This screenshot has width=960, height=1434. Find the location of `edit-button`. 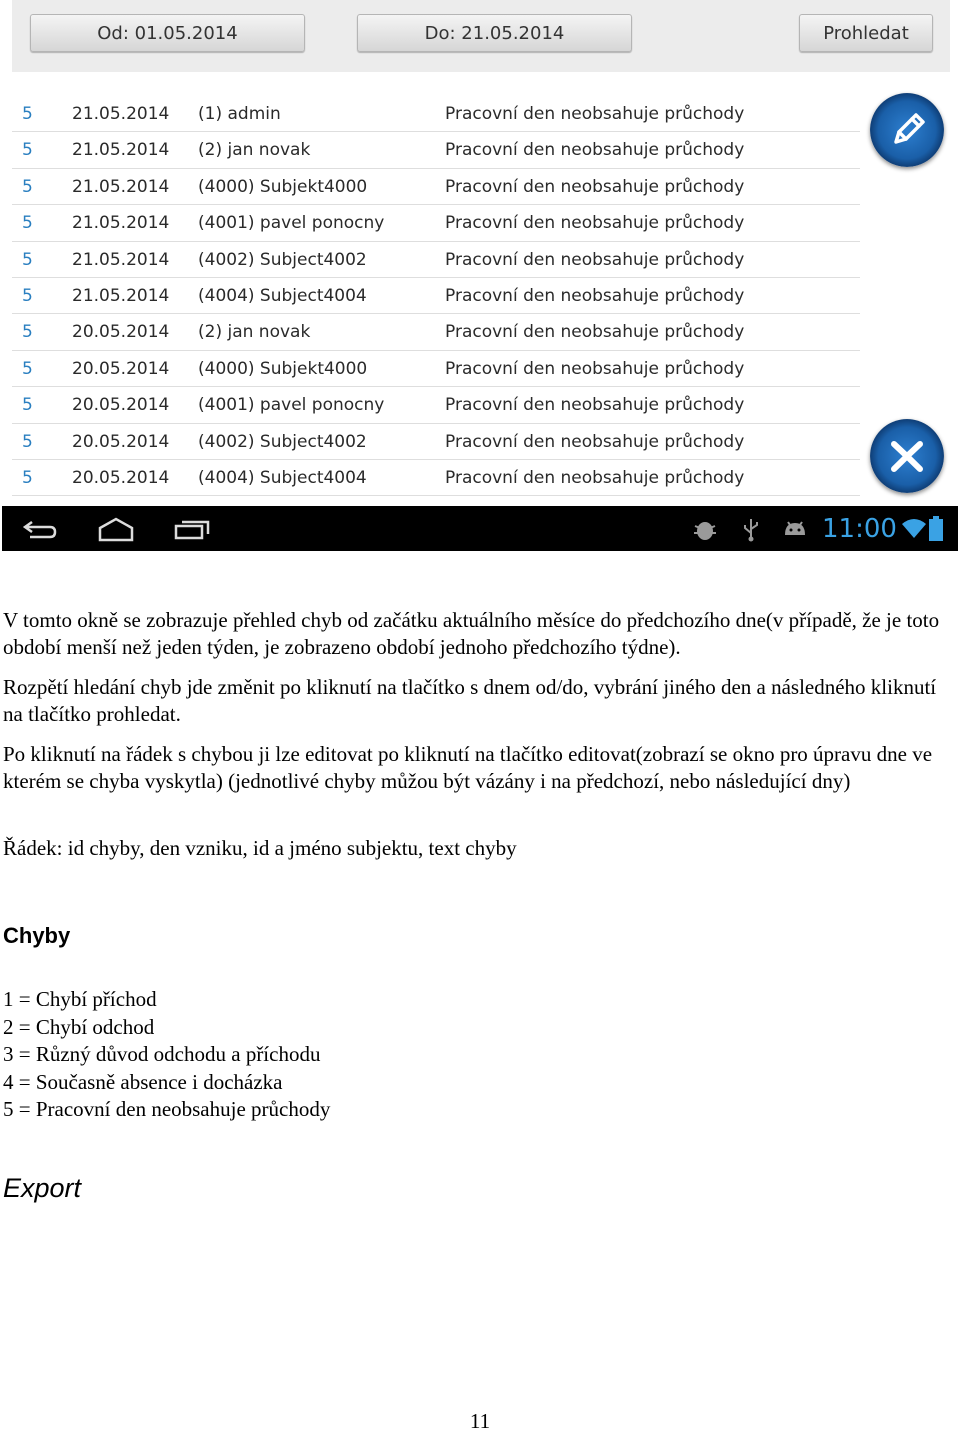

edit-button is located at coordinates (907, 130).